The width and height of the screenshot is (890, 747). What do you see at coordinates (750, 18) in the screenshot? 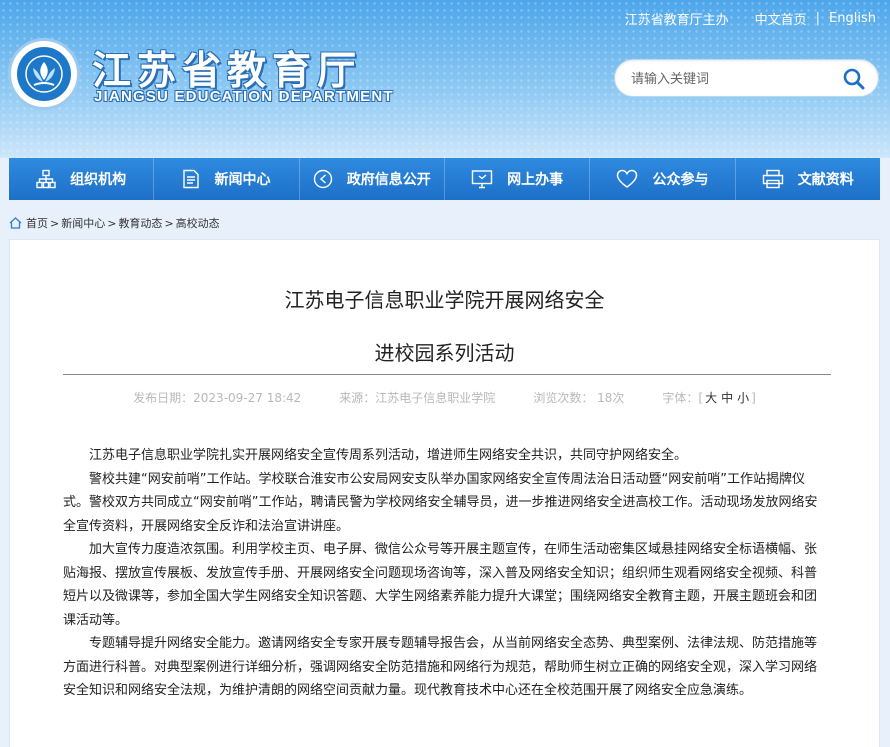
I see `top-links: 江苏省教育厅主办 中文首页 | English` at bounding box center [750, 18].